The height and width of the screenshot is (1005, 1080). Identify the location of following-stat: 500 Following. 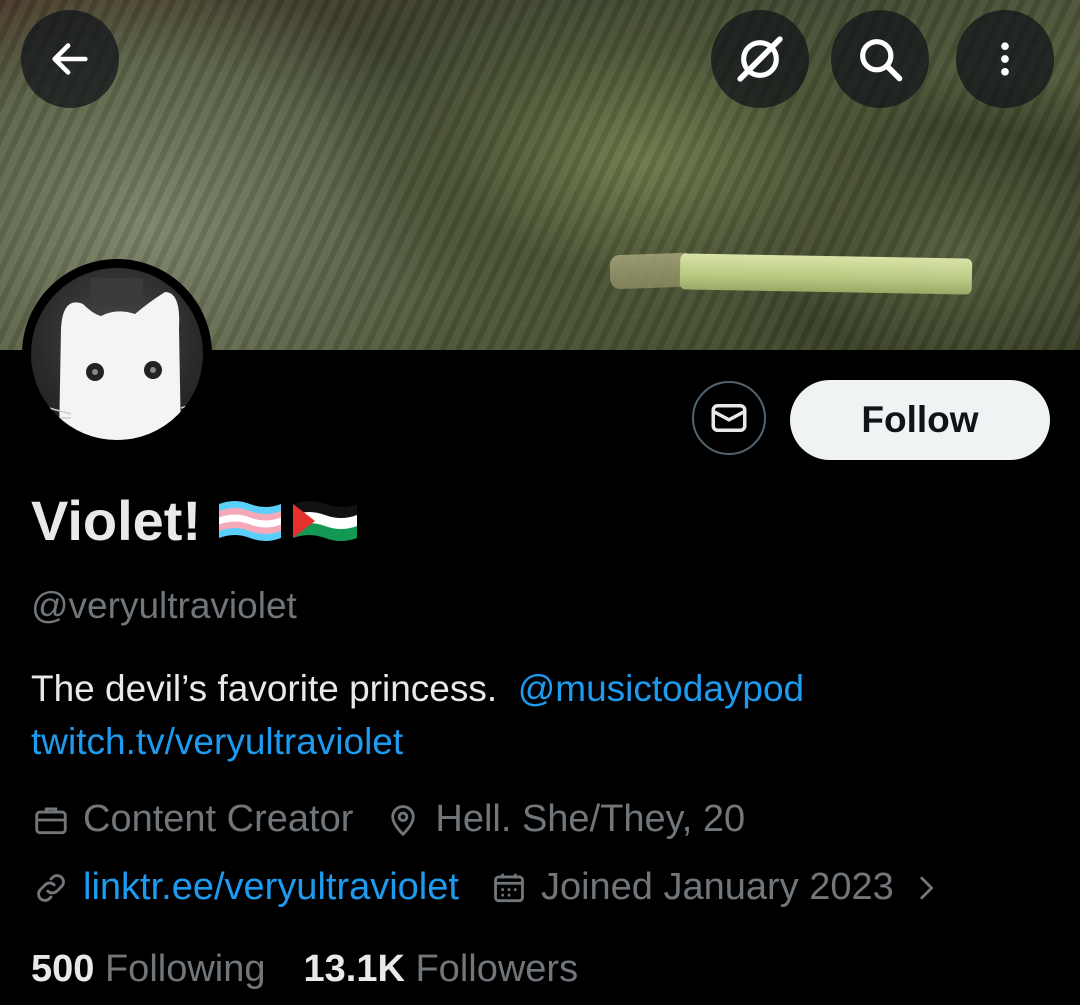
(148, 969).